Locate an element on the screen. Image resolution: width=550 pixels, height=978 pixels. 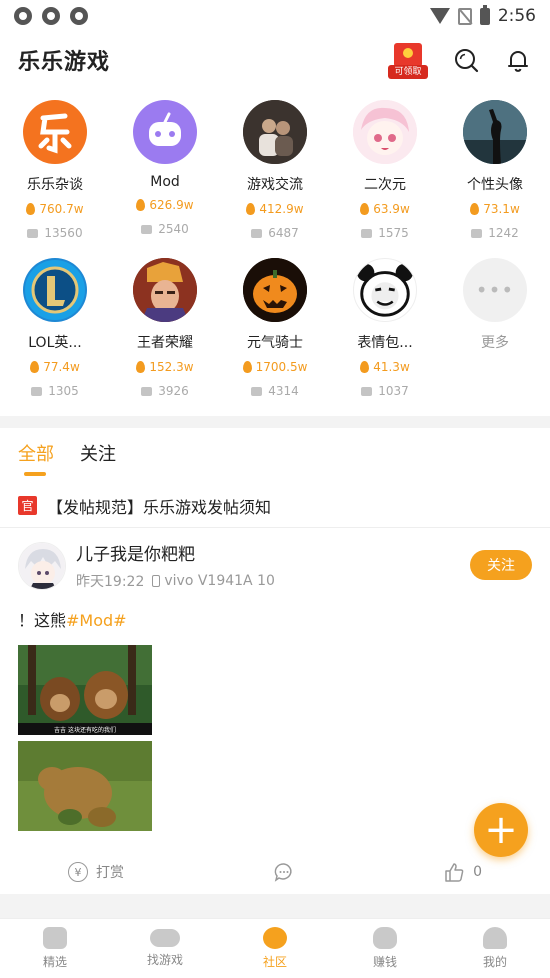
lol-logo-icon is located at coordinates (55, 290).